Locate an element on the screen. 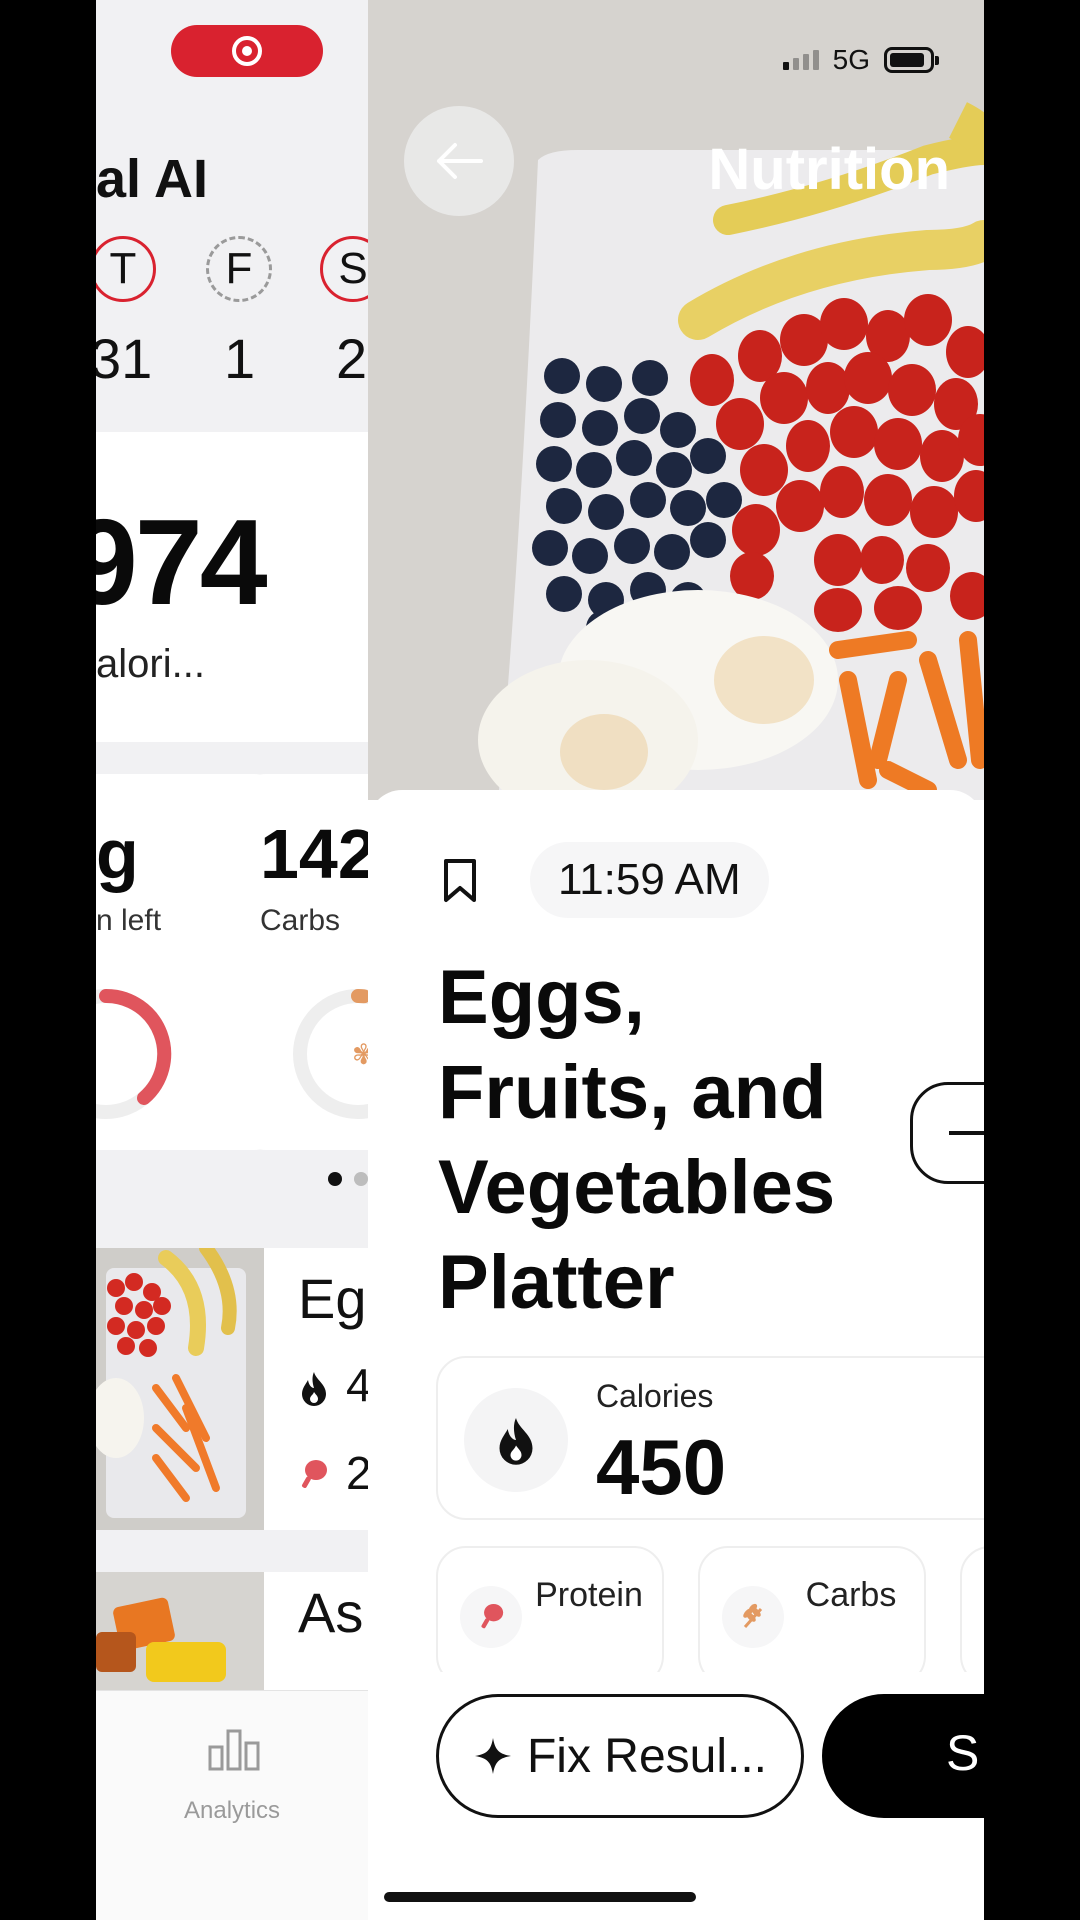  food-list-item: Eg 4 2 is located at coordinates (232, 1389).